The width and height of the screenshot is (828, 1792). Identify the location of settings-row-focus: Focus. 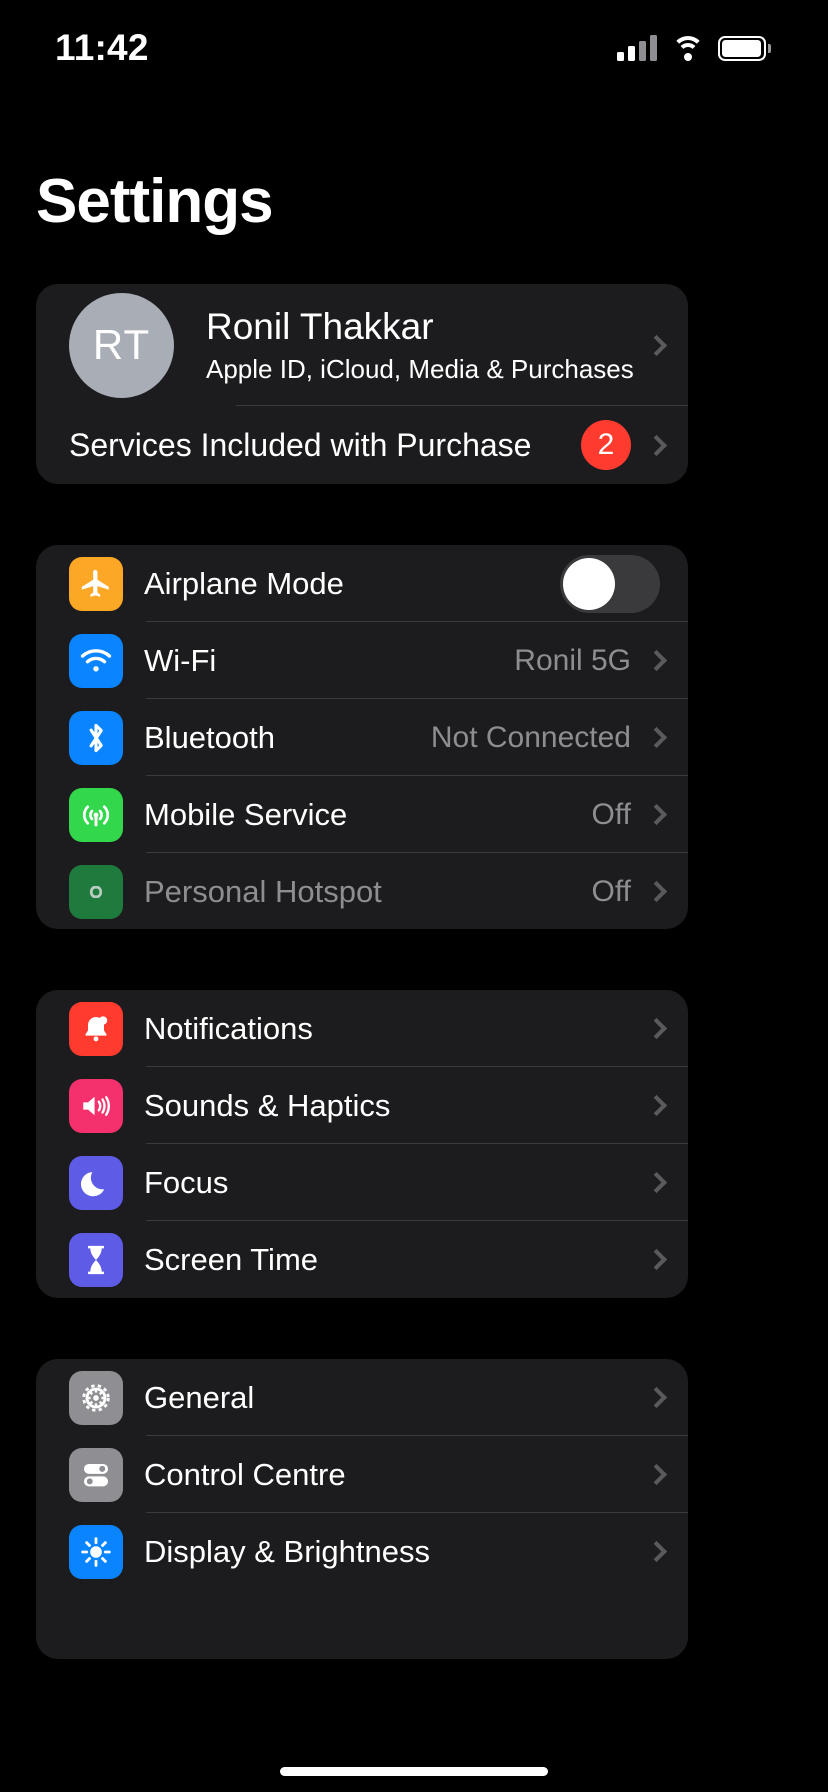
(362, 1182).